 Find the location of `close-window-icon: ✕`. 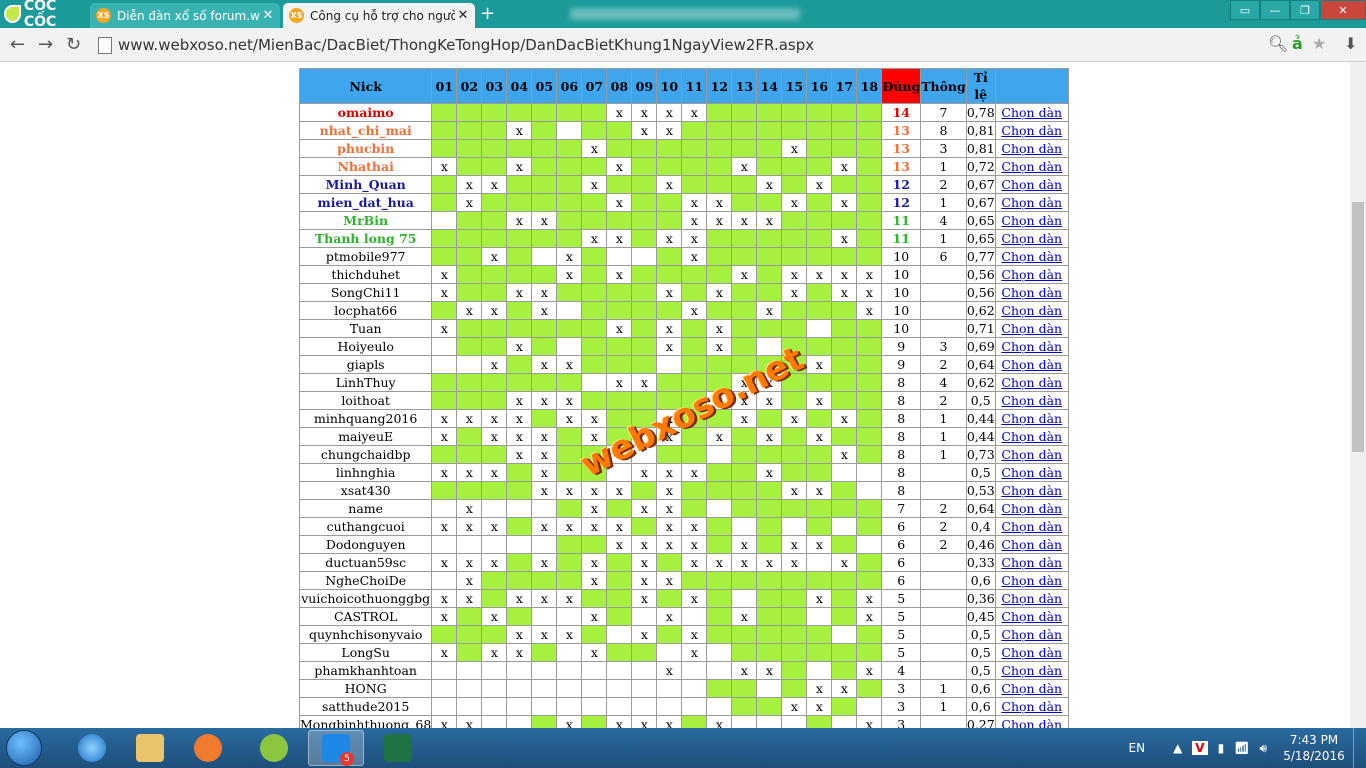

close-window-icon: ✕ is located at coordinates (1343, 10).